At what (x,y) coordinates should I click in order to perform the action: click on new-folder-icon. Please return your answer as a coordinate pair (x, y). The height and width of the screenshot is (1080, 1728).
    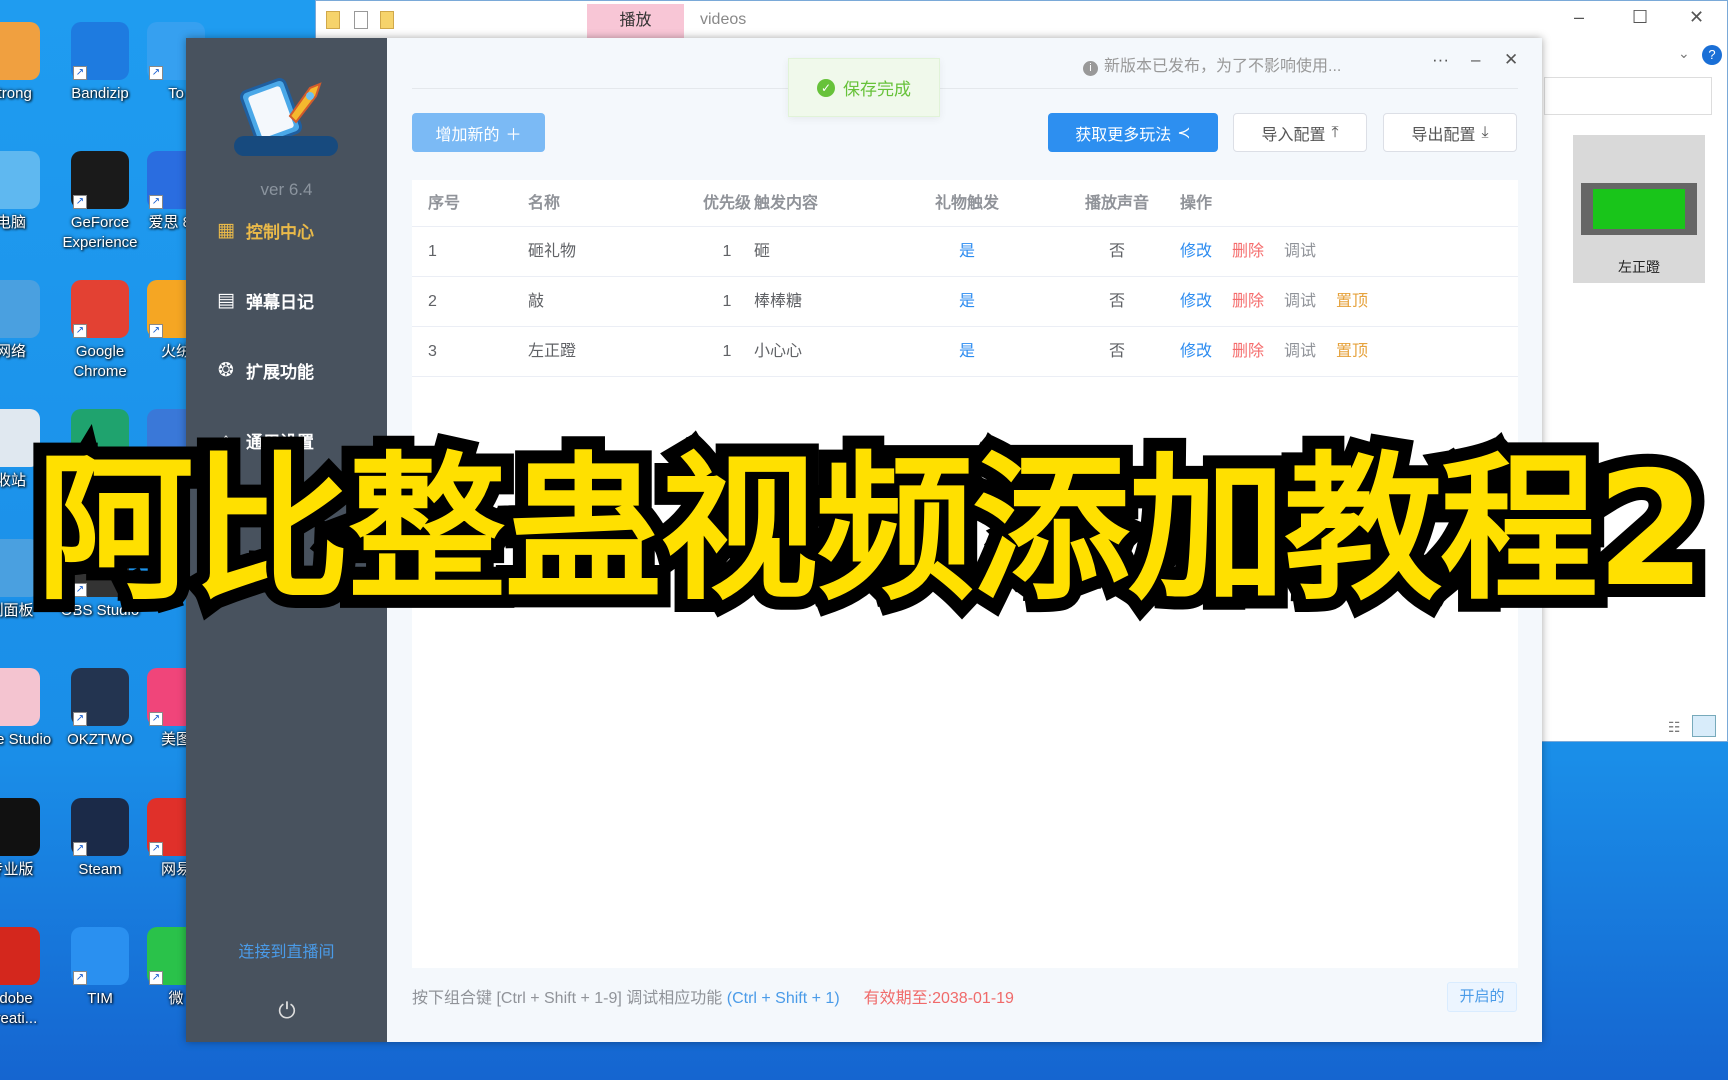
    Looking at the image, I should click on (387, 20).